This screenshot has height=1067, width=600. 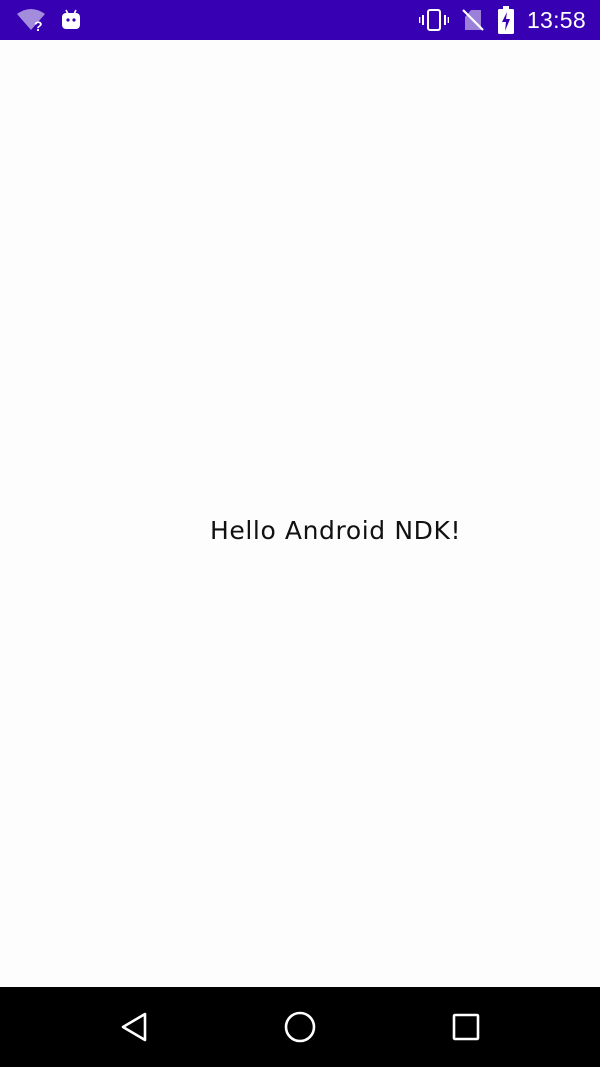 I want to click on vibrate-icon, so click(x=433, y=20).